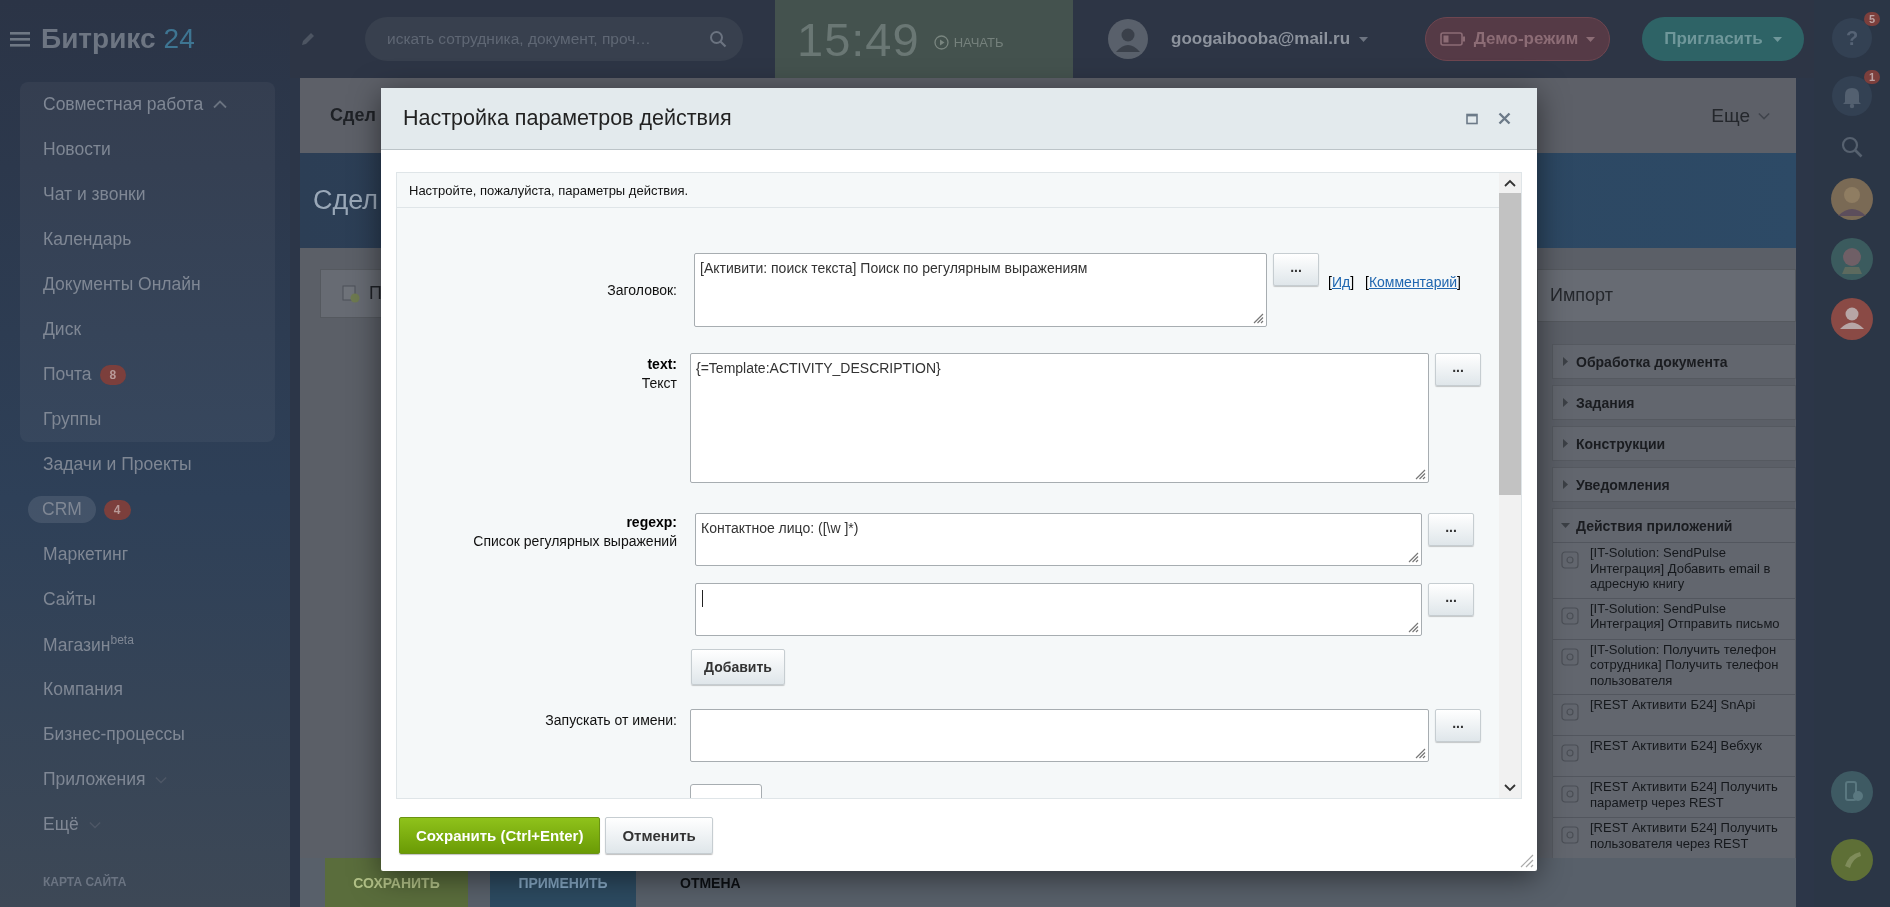 The width and height of the screenshot is (1890, 907). Describe the element at coordinates (651, 522) in the screenshot. I see `field-name: regexp:` at that location.